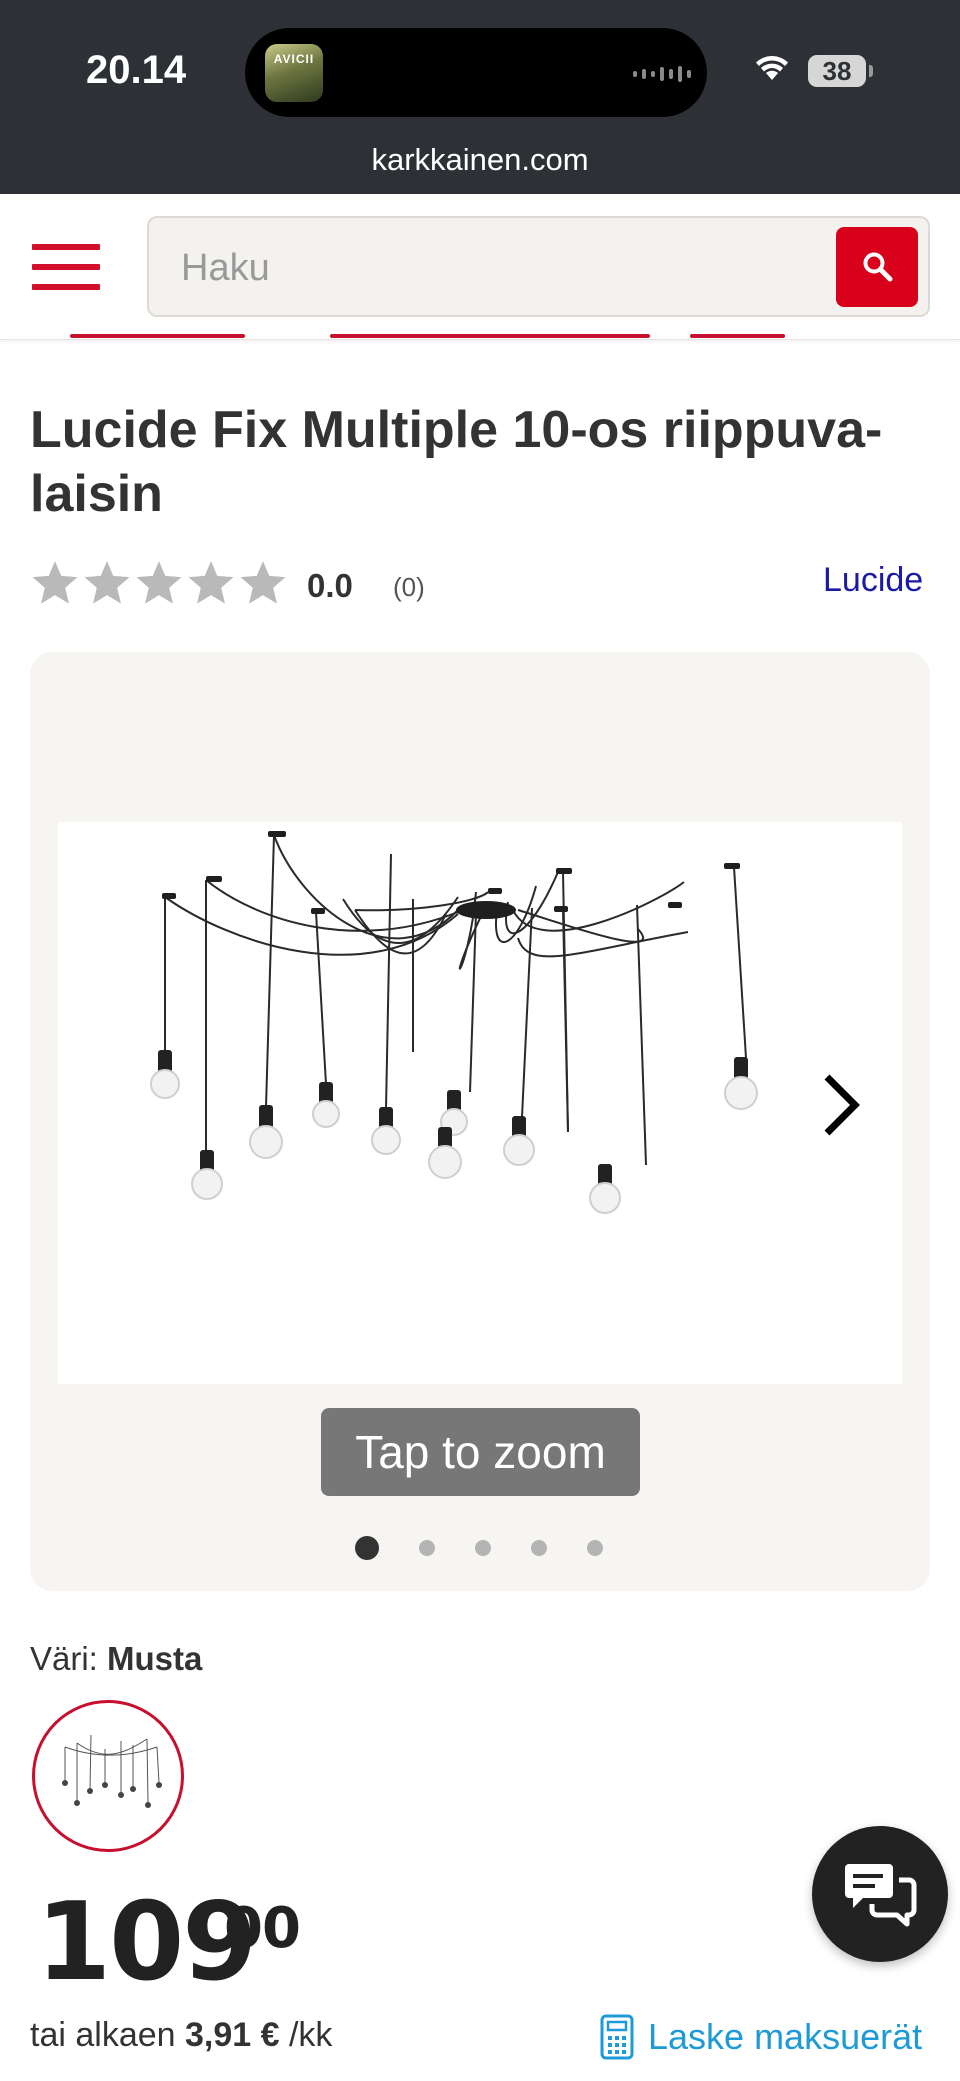 The height and width of the screenshot is (2081, 960). I want to click on search-icon, so click(878, 267).